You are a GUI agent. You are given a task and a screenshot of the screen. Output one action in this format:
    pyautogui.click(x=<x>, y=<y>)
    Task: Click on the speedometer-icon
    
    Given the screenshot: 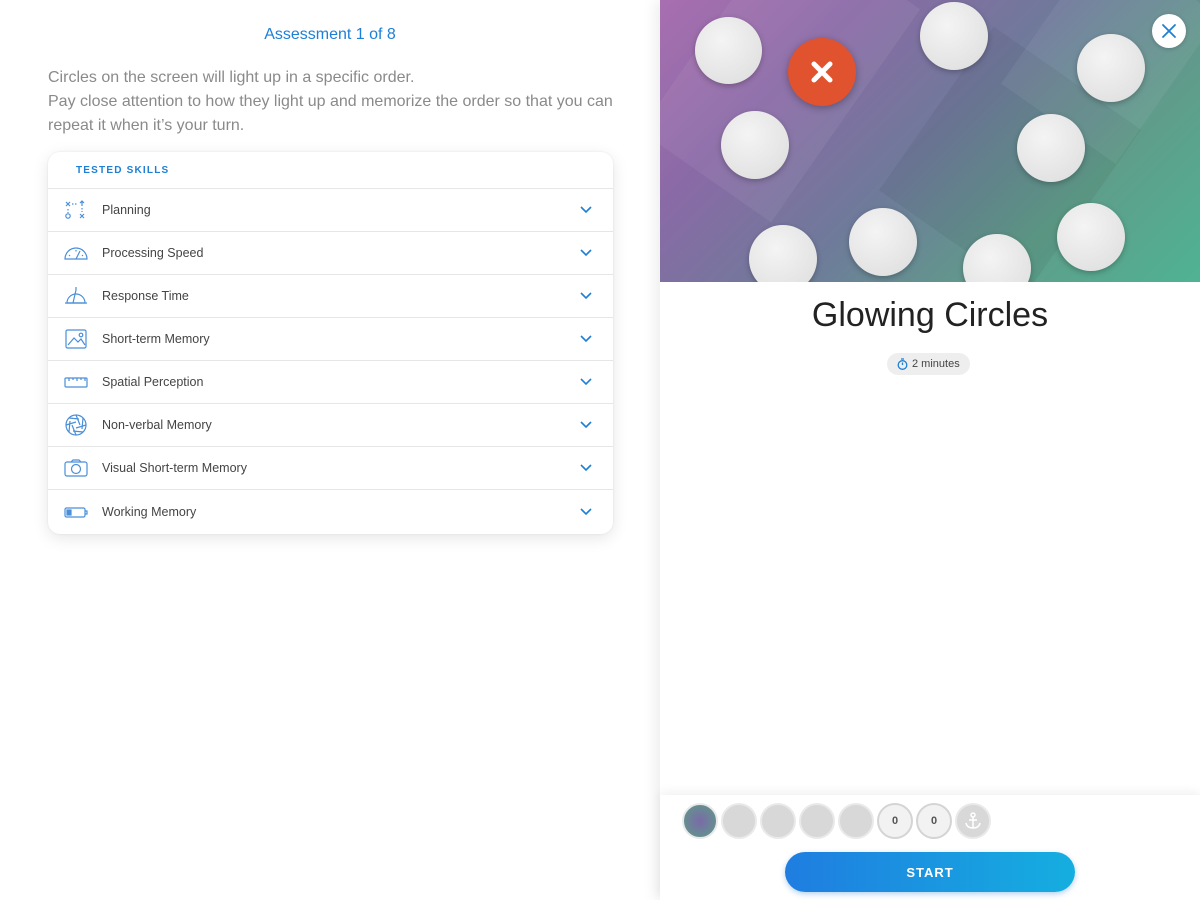 What is the action you would take?
    pyautogui.click(x=76, y=253)
    